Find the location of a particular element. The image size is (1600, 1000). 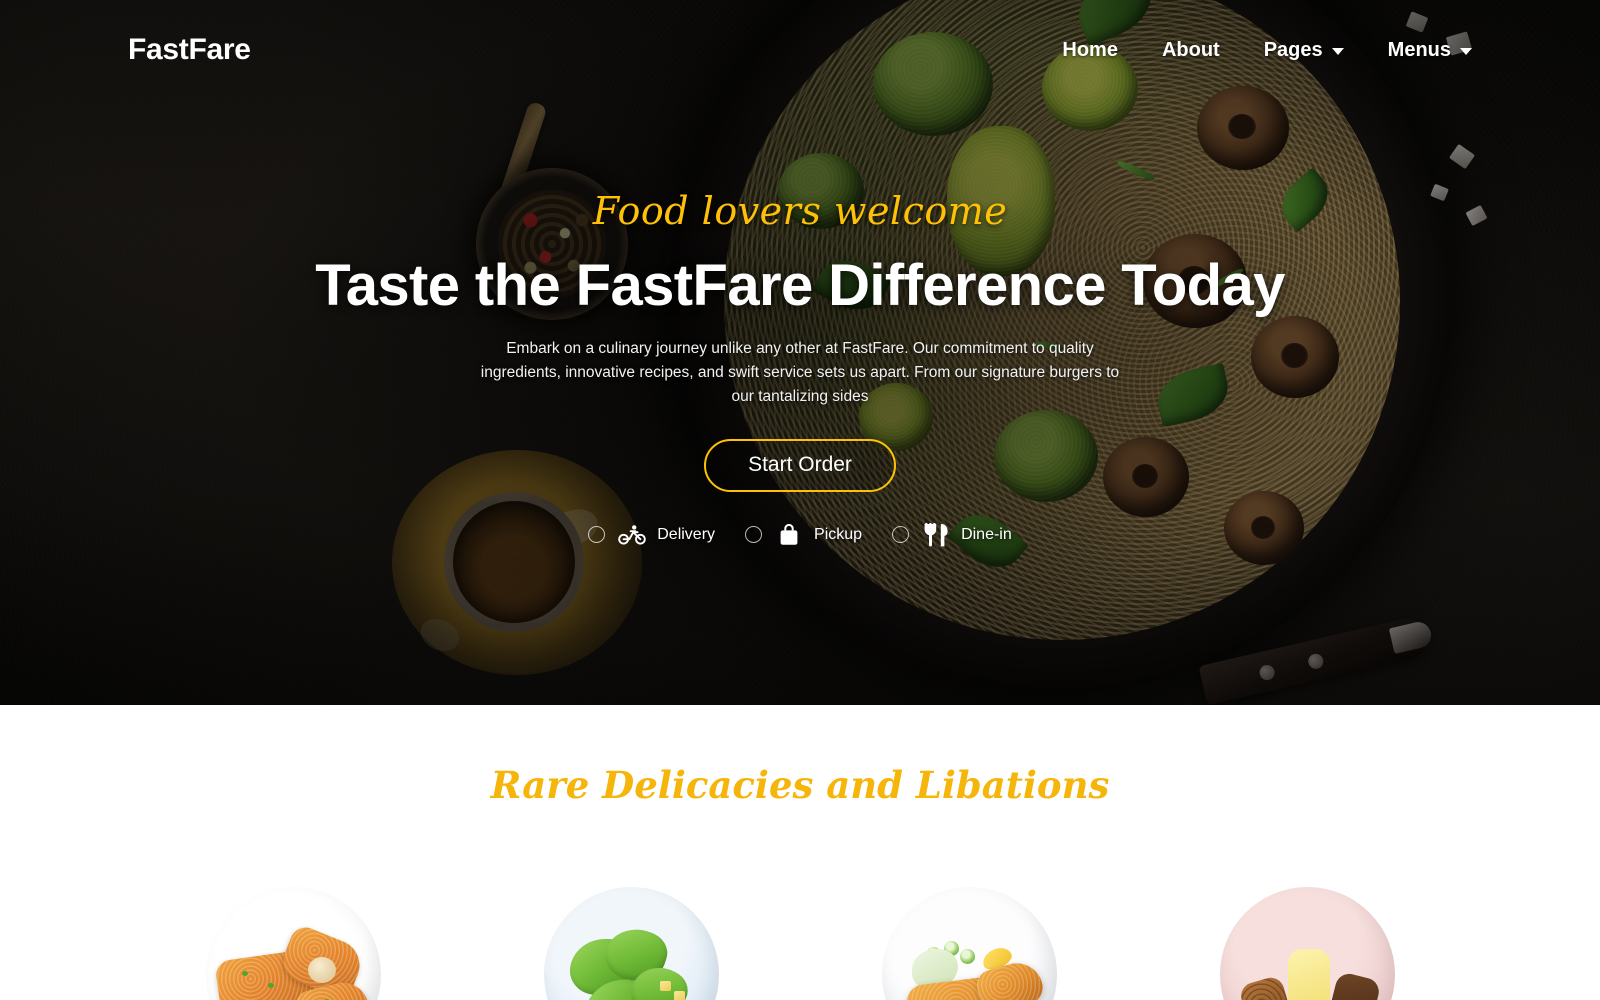

nav-item-about: About is located at coordinates (1191, 50).